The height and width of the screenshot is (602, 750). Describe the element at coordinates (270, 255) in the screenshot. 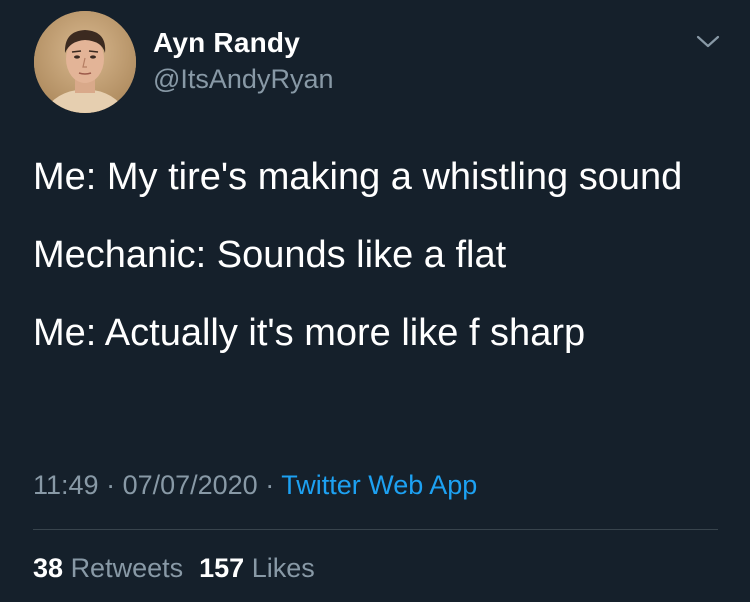

I see `tweet-paragraph: Mechanic: Sounds like a flat` at that location.